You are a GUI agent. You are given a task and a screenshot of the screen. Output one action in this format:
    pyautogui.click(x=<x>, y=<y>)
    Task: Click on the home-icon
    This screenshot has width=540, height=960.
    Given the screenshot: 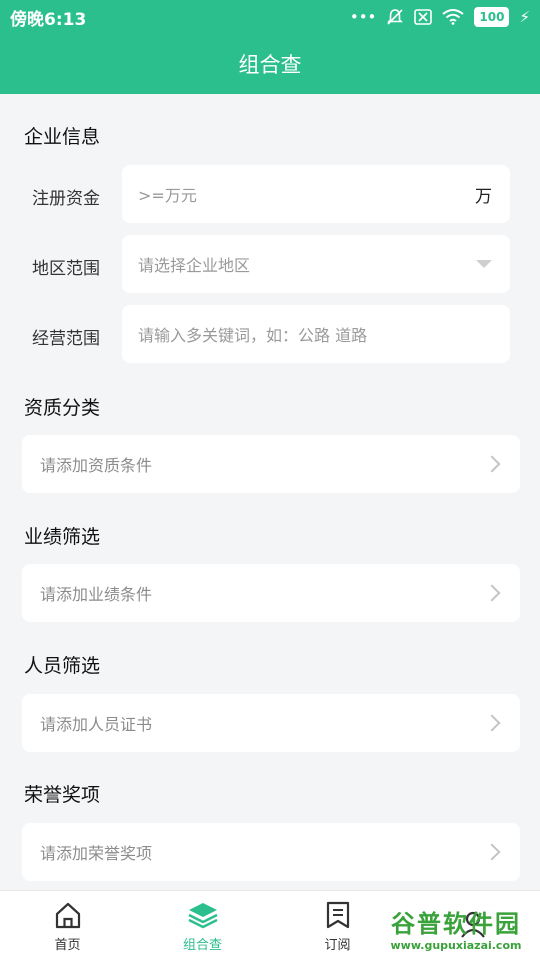 What is the action you would take?
    pyautogui.click(x=67, y=915)
    